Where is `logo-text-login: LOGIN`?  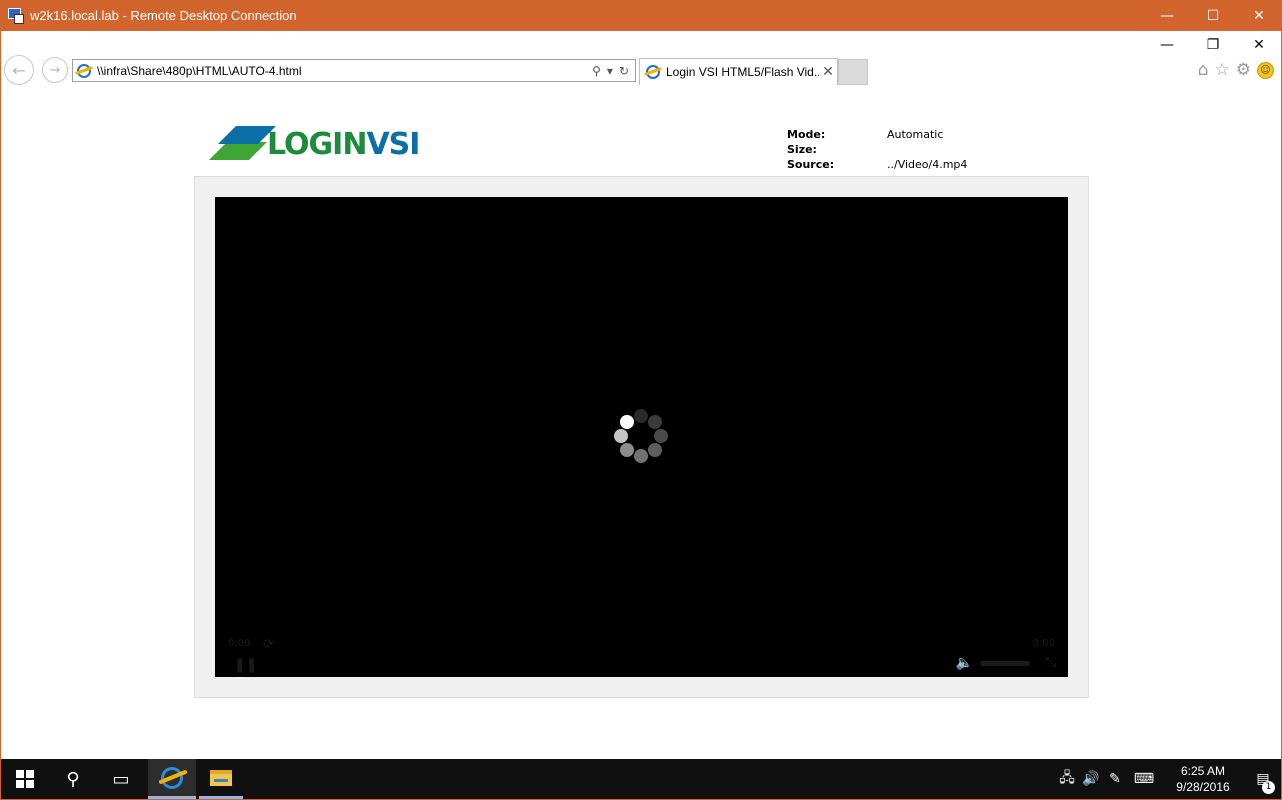 logo-text-login: LOGIN is located at coordinates (317, 144).